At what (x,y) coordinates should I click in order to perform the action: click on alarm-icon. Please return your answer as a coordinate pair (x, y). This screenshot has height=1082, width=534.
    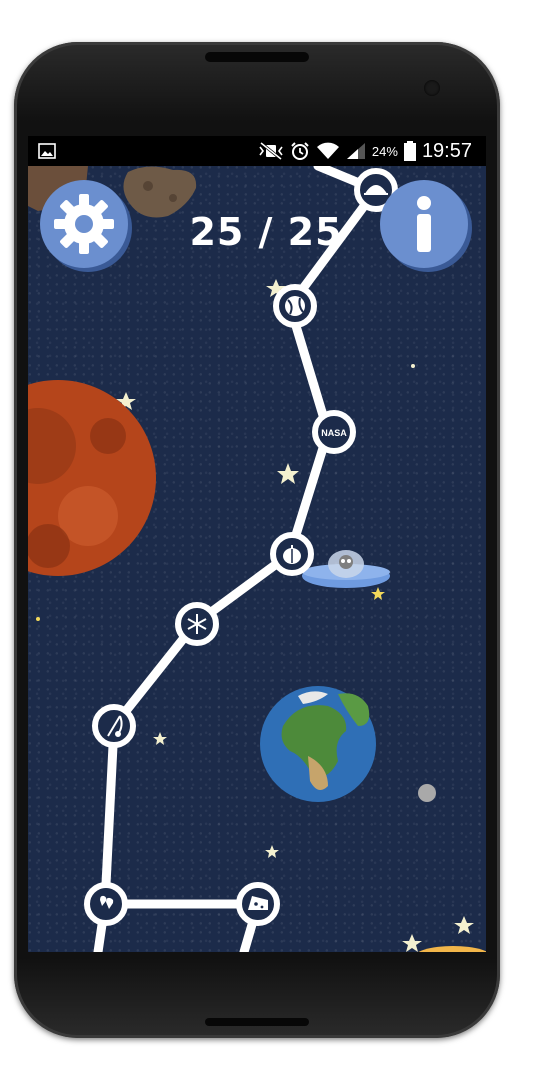
    Looking at the image, I should click on (300, 151).